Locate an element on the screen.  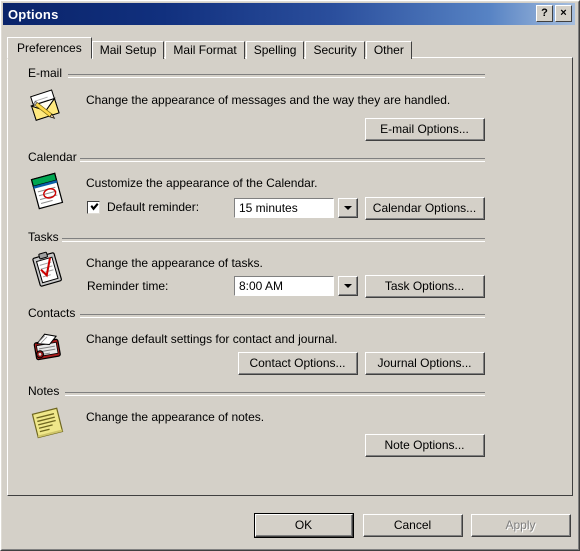
checkmark-icon is located at coordinates (94, 207).